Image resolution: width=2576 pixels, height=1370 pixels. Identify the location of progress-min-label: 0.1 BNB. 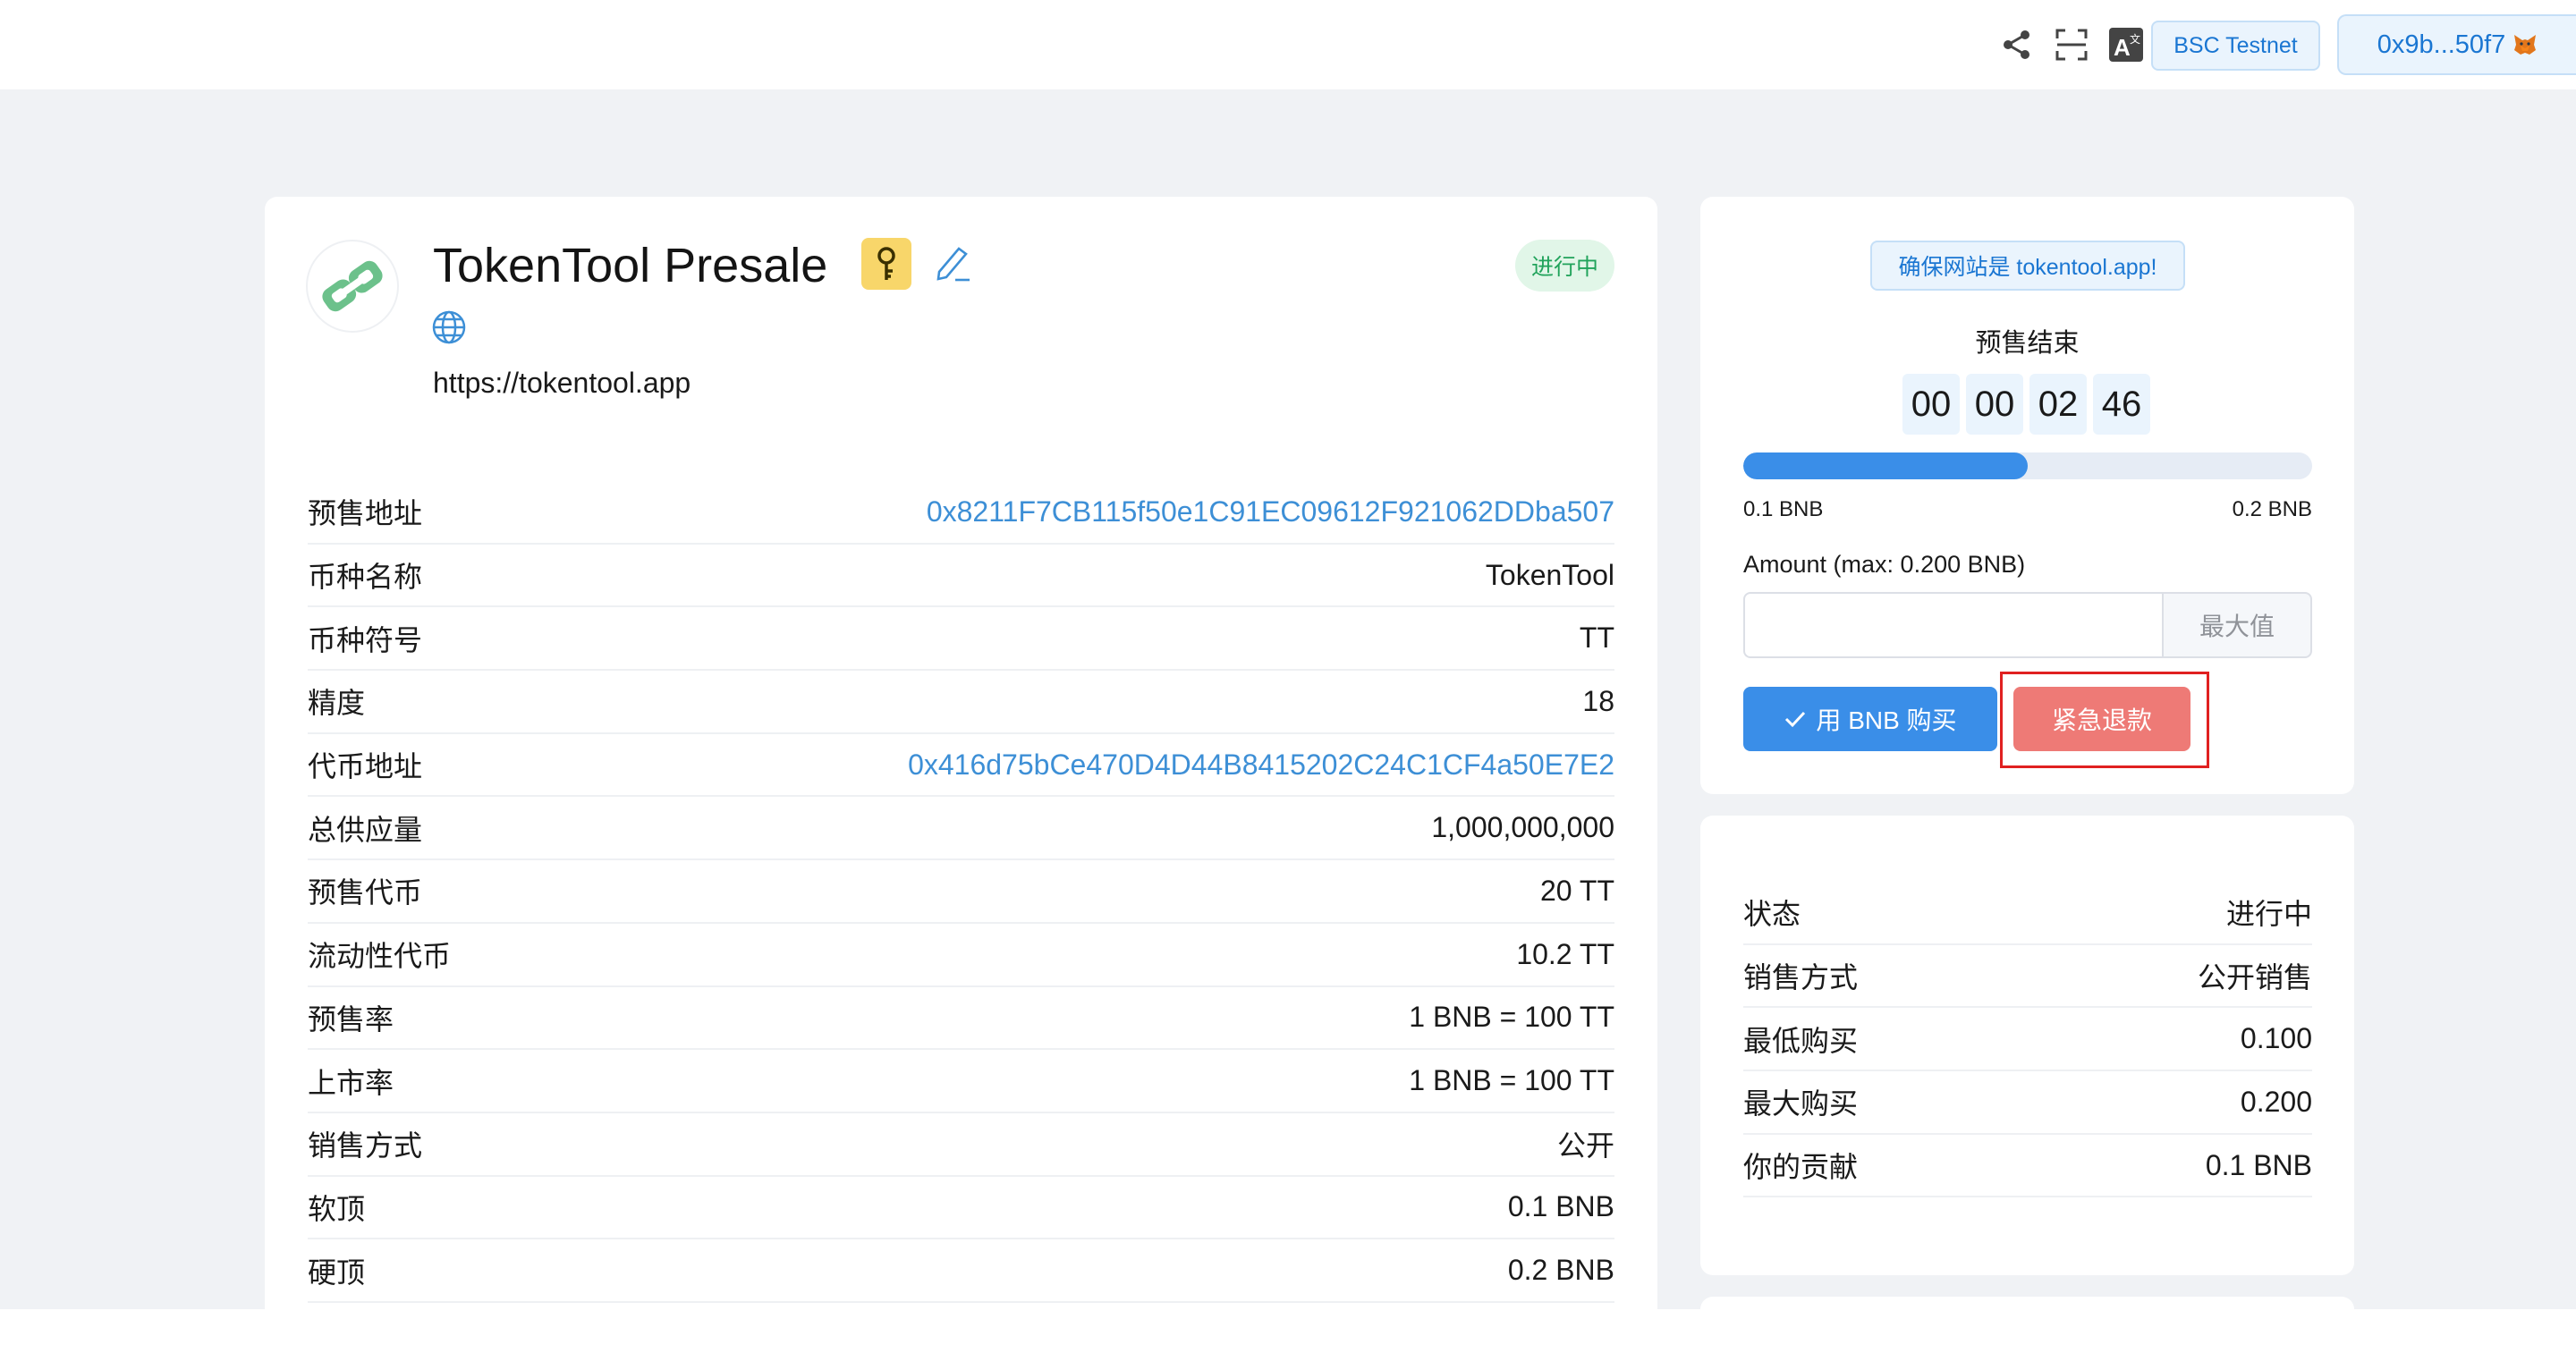
(1783, 509).